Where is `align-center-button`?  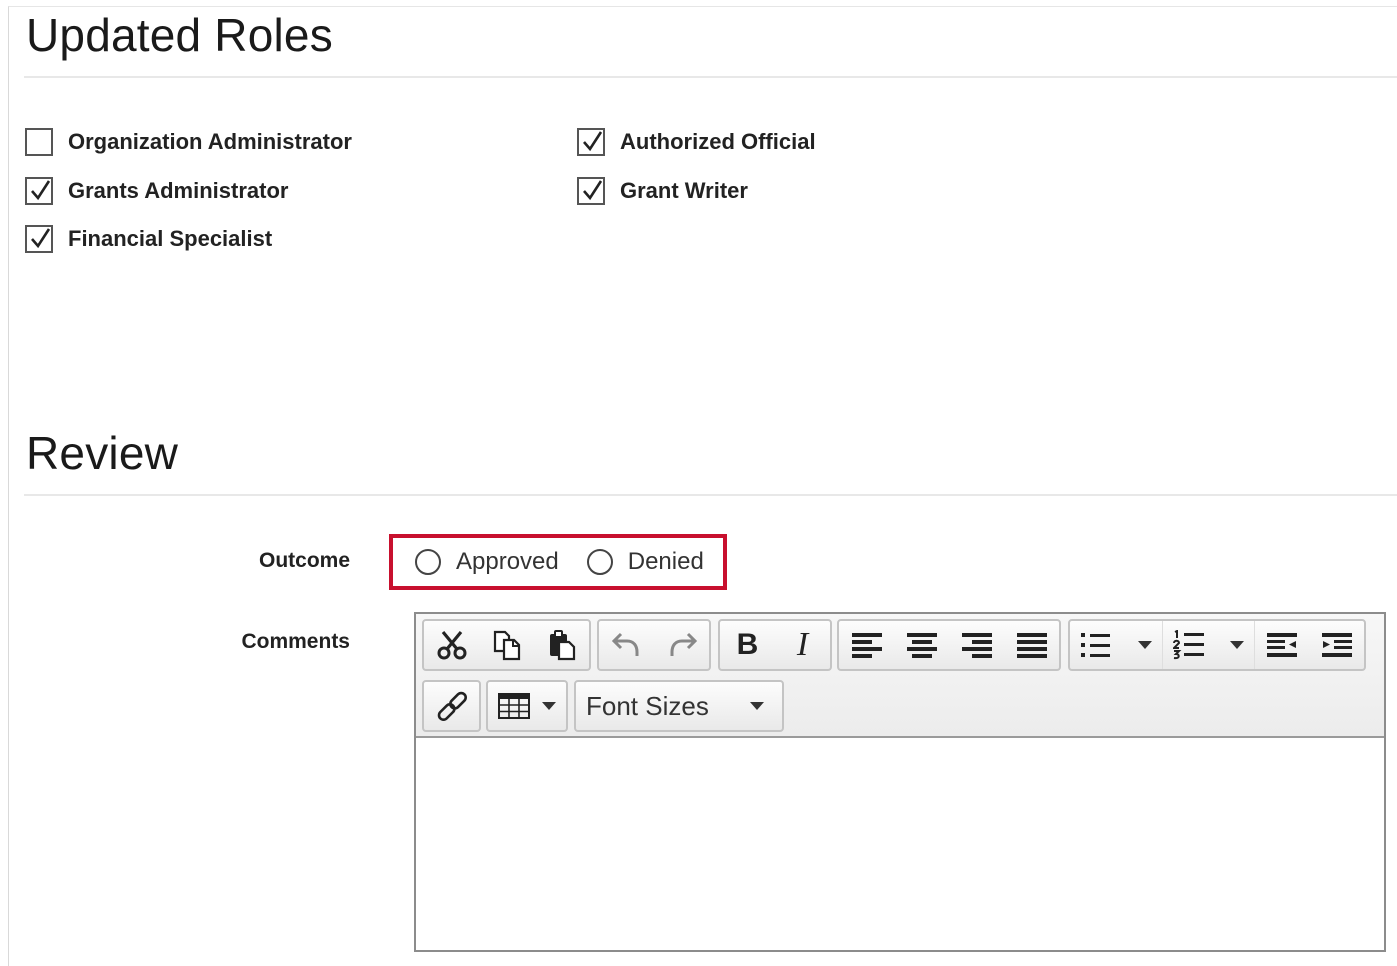
align-center-button is located at coordinates (921, 645).